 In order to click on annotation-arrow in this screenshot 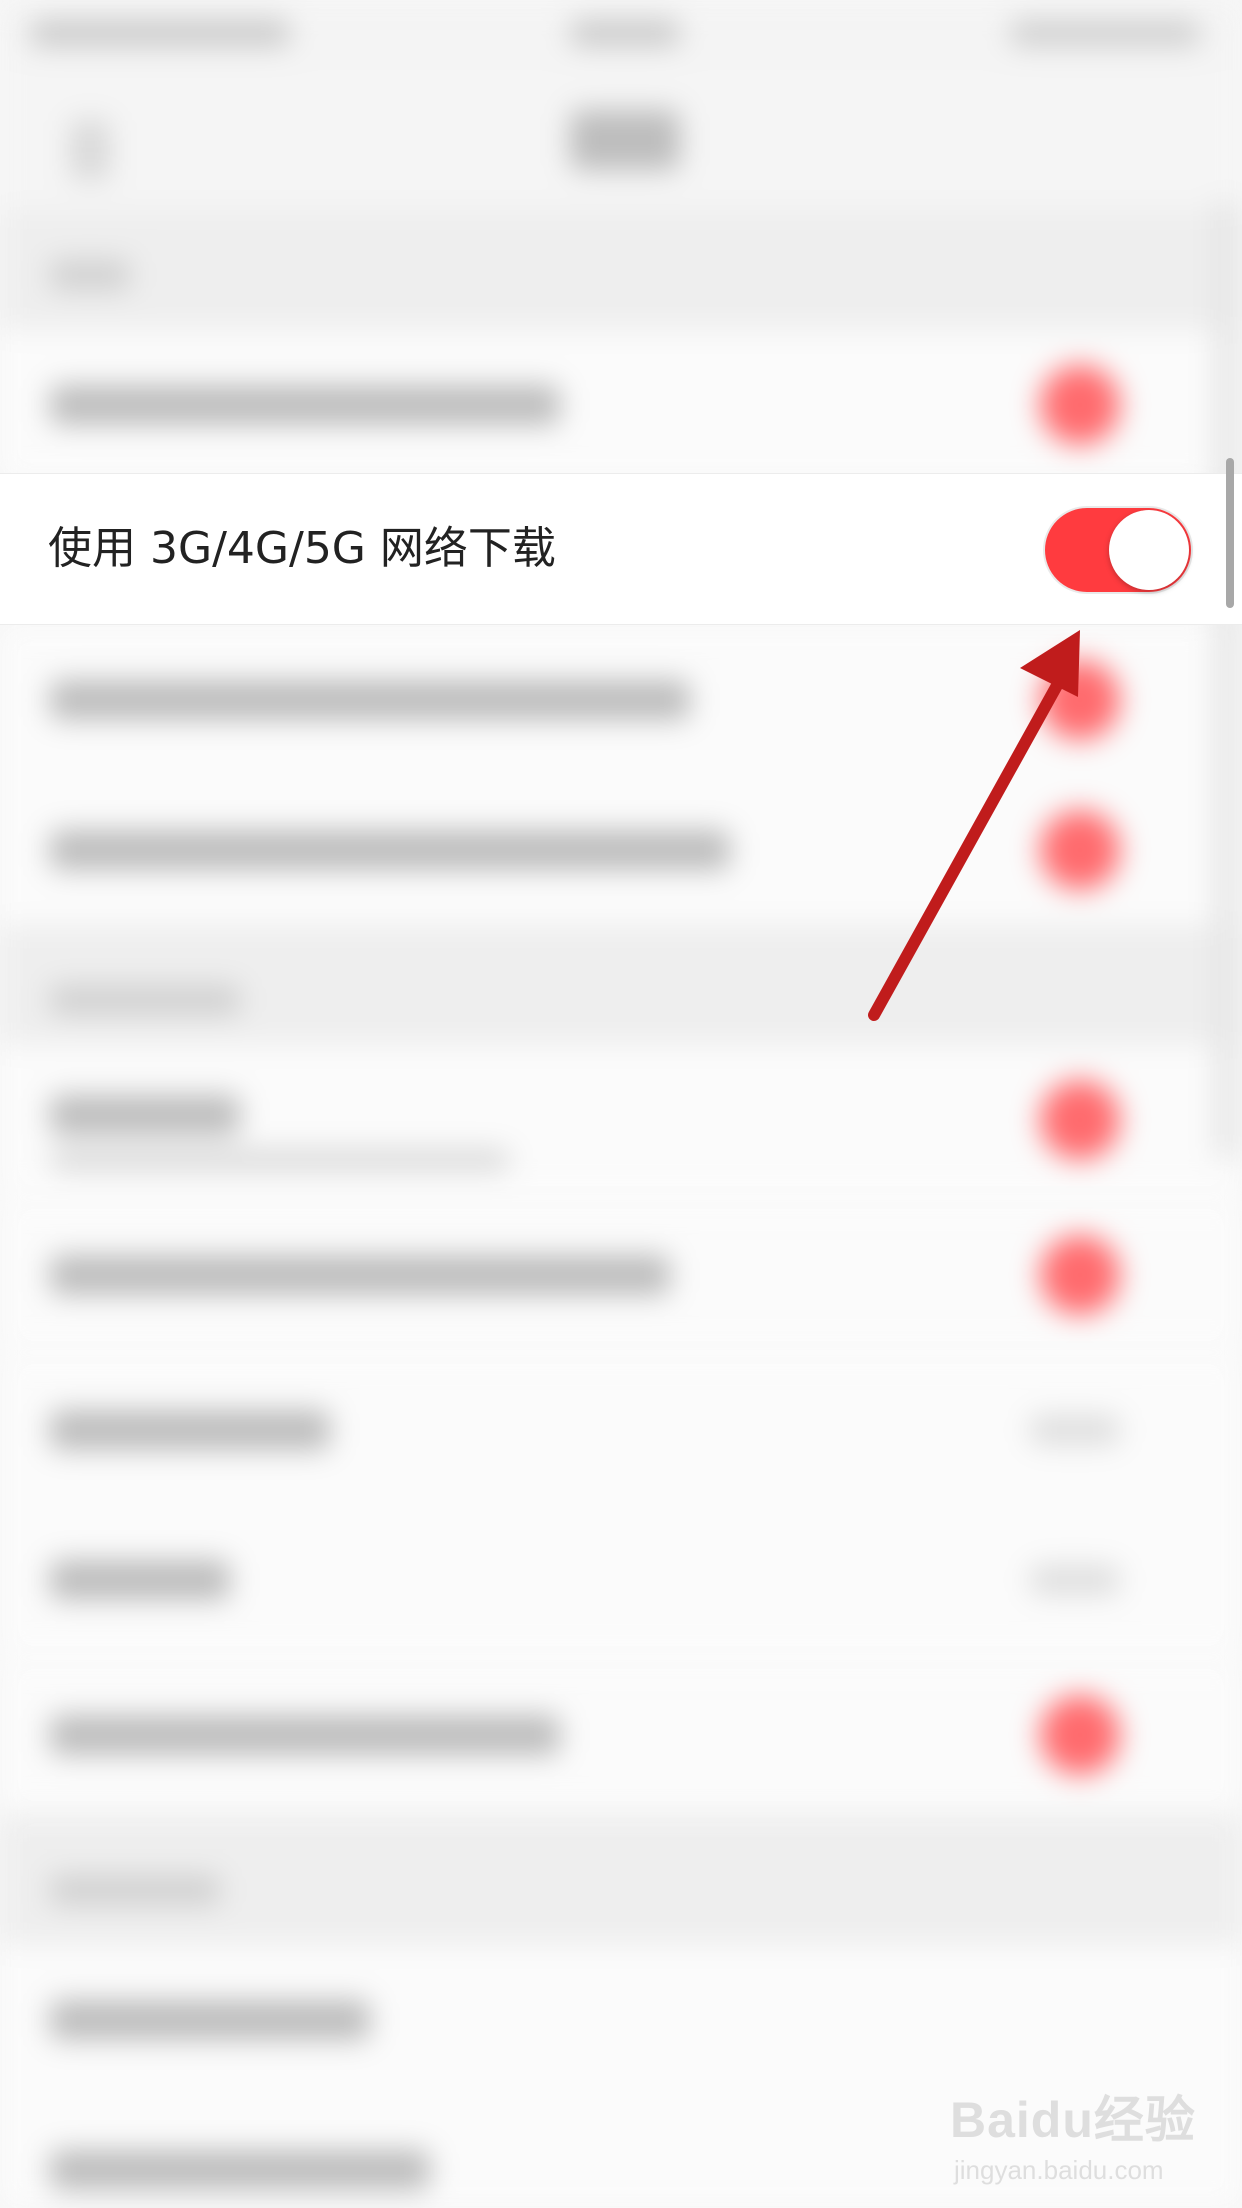, I will do `click(974, 825)`.